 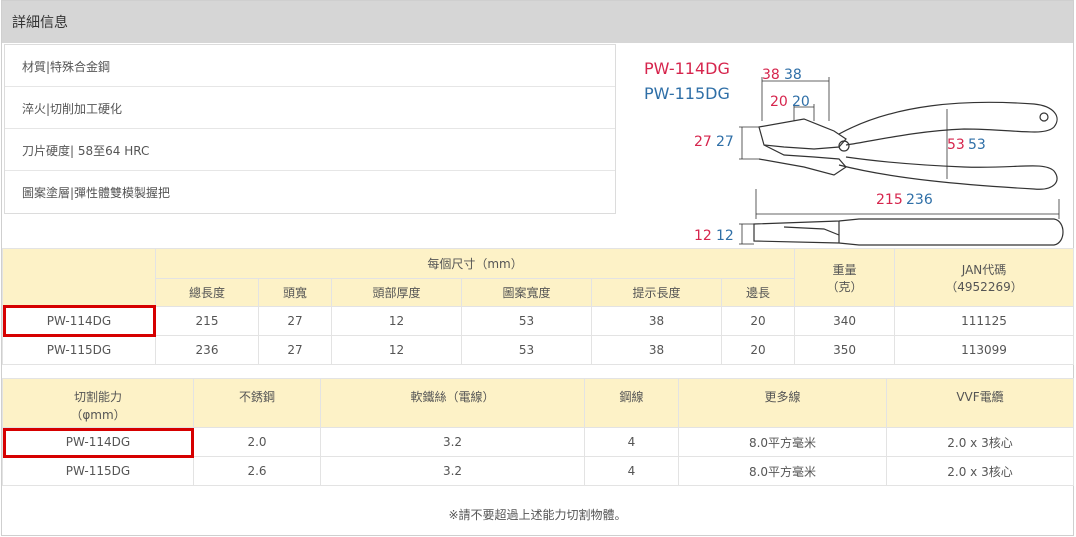 I want to click on jan-cell: 113099, so click(x=984, y=350).